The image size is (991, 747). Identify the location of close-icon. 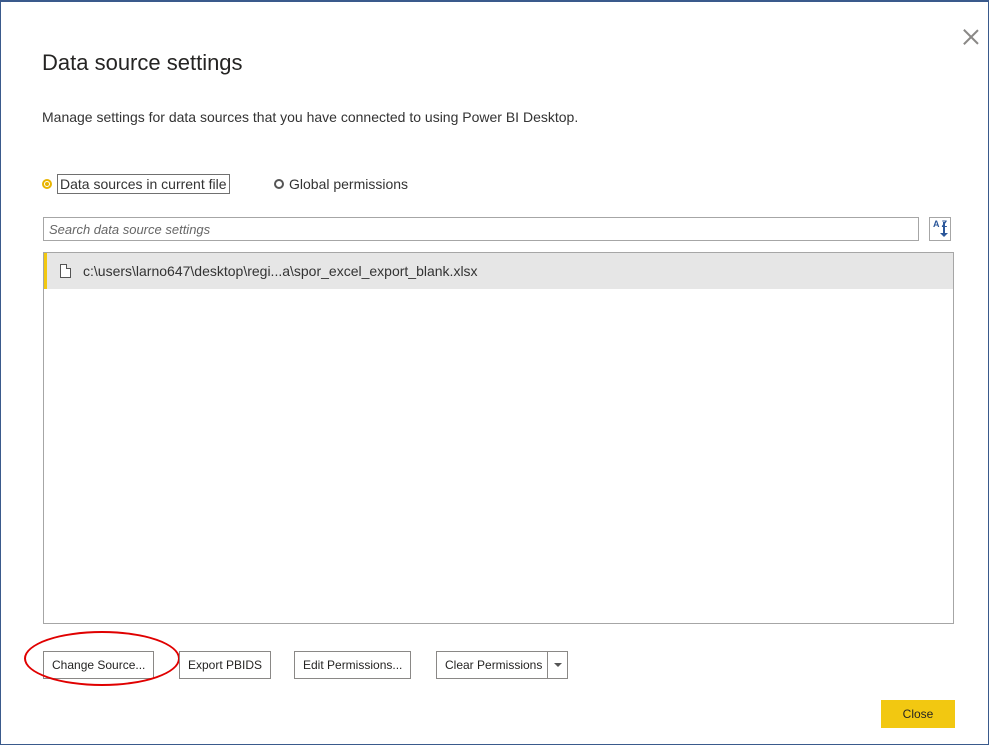
(971, 37).